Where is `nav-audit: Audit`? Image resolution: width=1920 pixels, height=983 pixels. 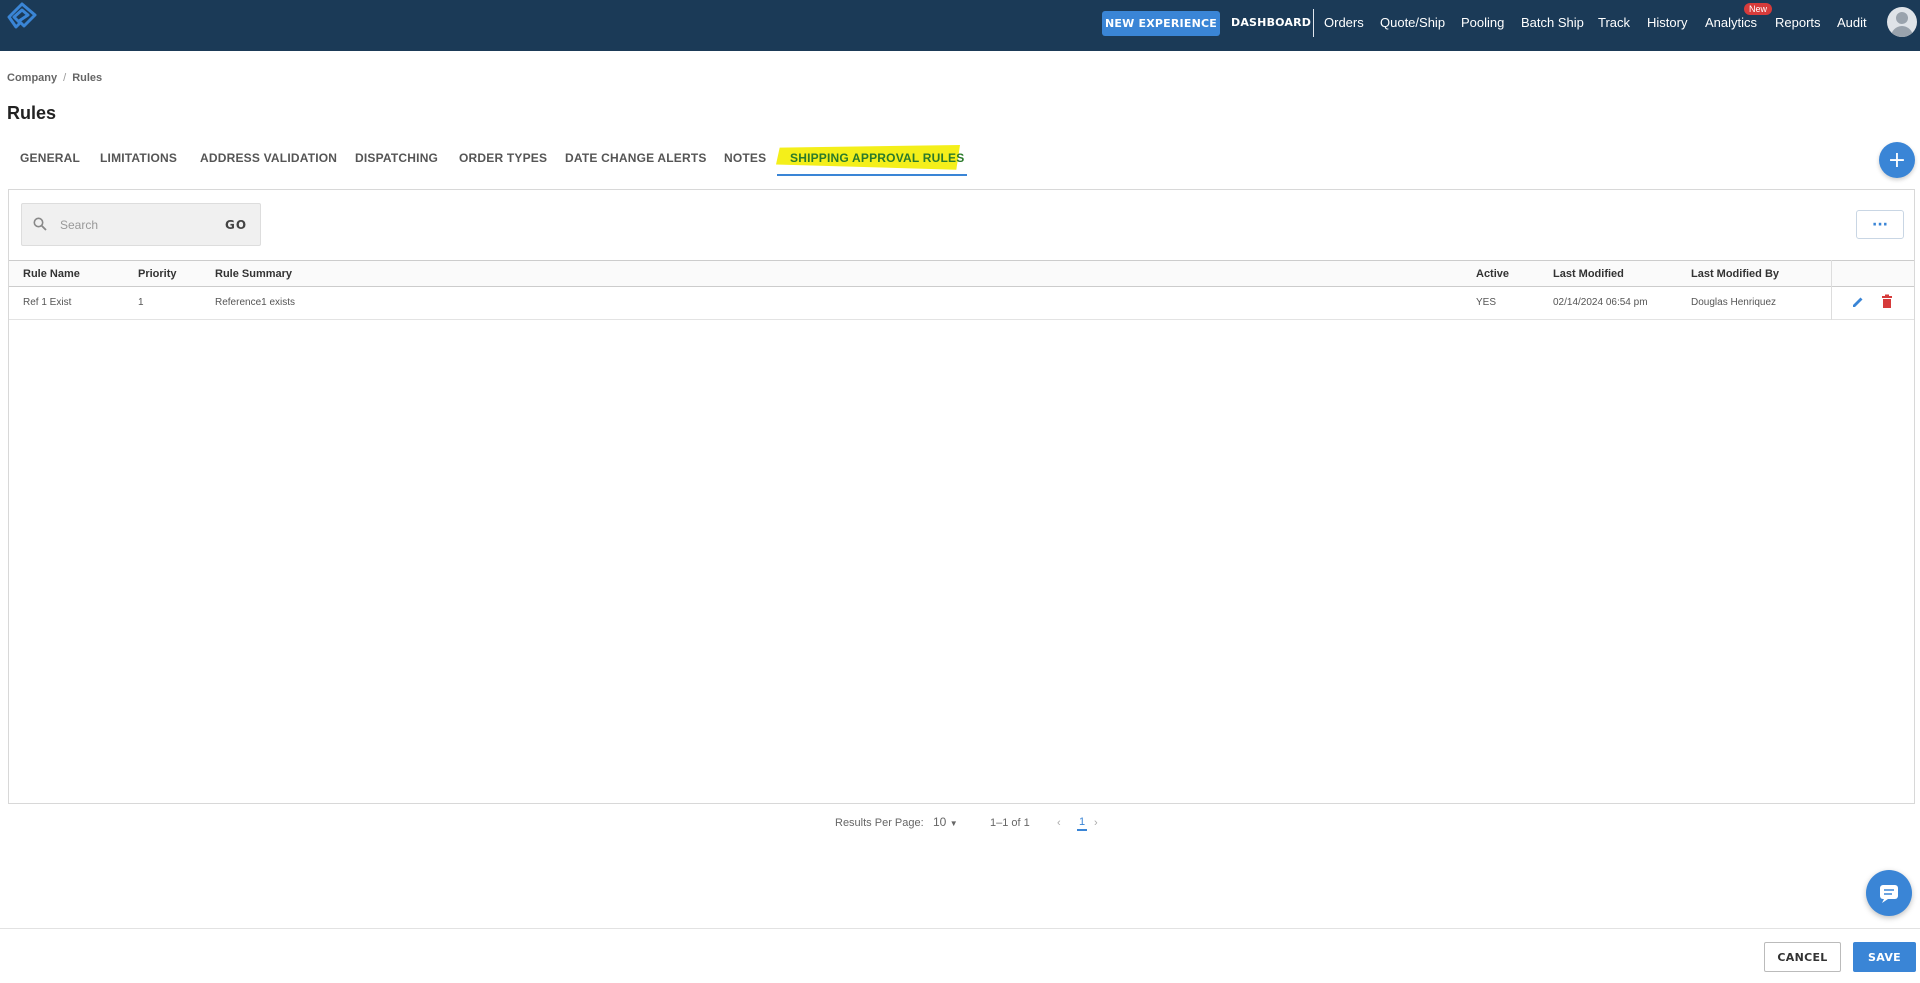
nav-audit: Audit is located at coordinates (1852, 22).